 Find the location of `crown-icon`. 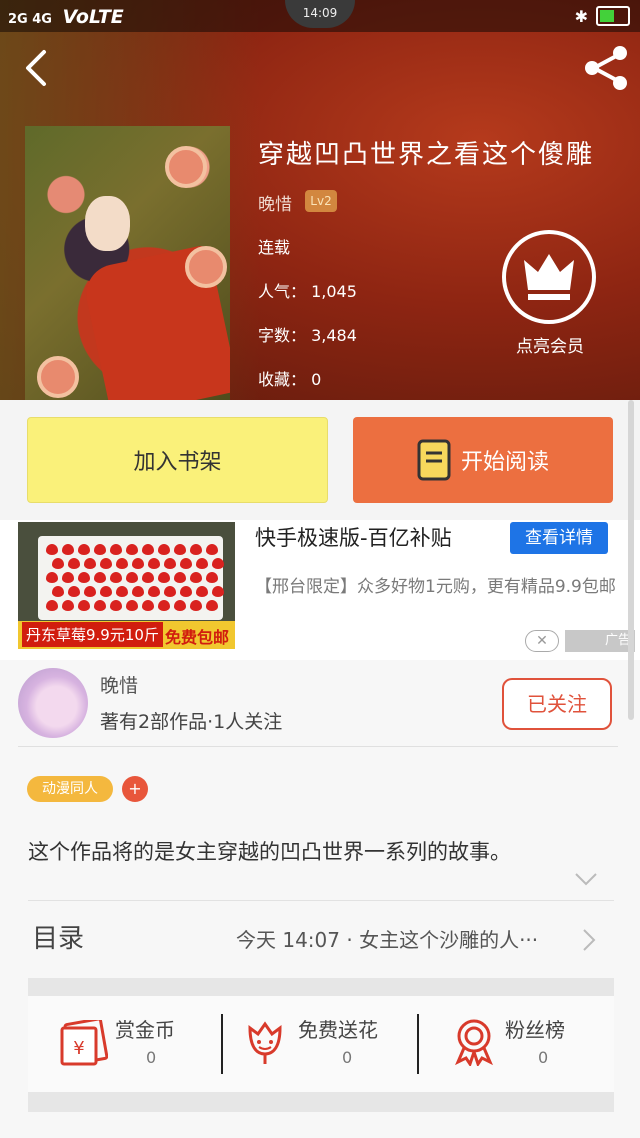

crown-icon is located at coordinates (549, 277).